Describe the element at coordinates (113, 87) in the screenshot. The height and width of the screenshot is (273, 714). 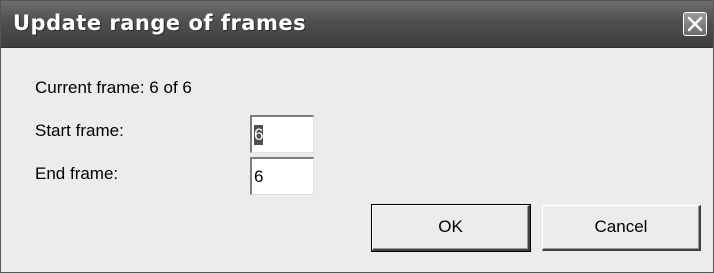
I see `current-frame-text: Current frame: 6 of 6` at that location.